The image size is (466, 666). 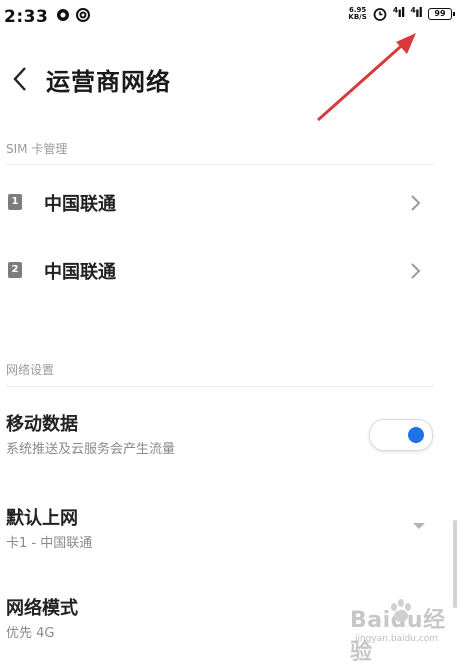 What do you see at coordinates (416, 13) in the screenshot?
I see `signal-sim2-icon: ⁴ıl` at bounding box center [416, 13].